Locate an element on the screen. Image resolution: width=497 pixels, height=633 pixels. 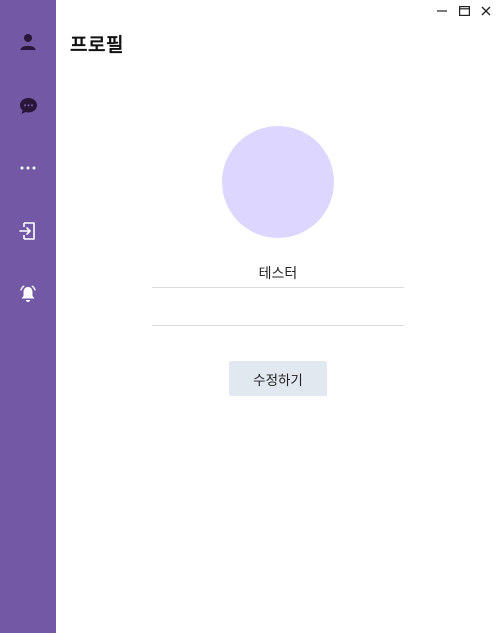
sidebar-item-profile is located at coordinates (28, 42).